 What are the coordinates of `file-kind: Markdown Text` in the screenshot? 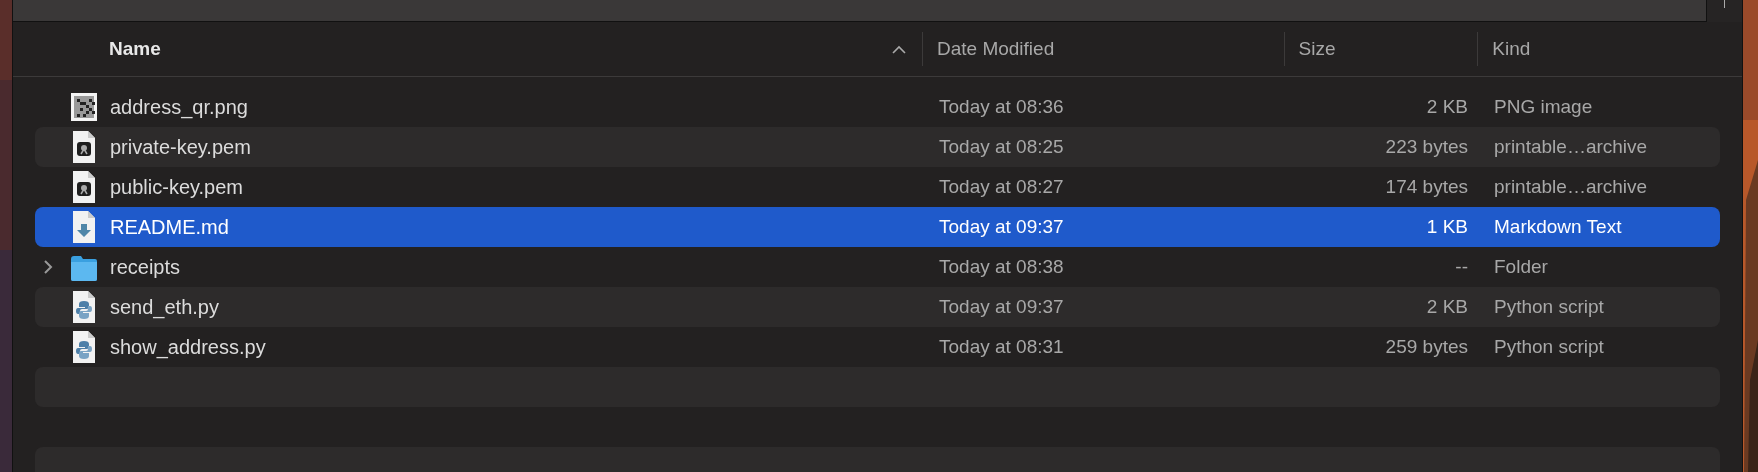 It's located at (1558, 226).